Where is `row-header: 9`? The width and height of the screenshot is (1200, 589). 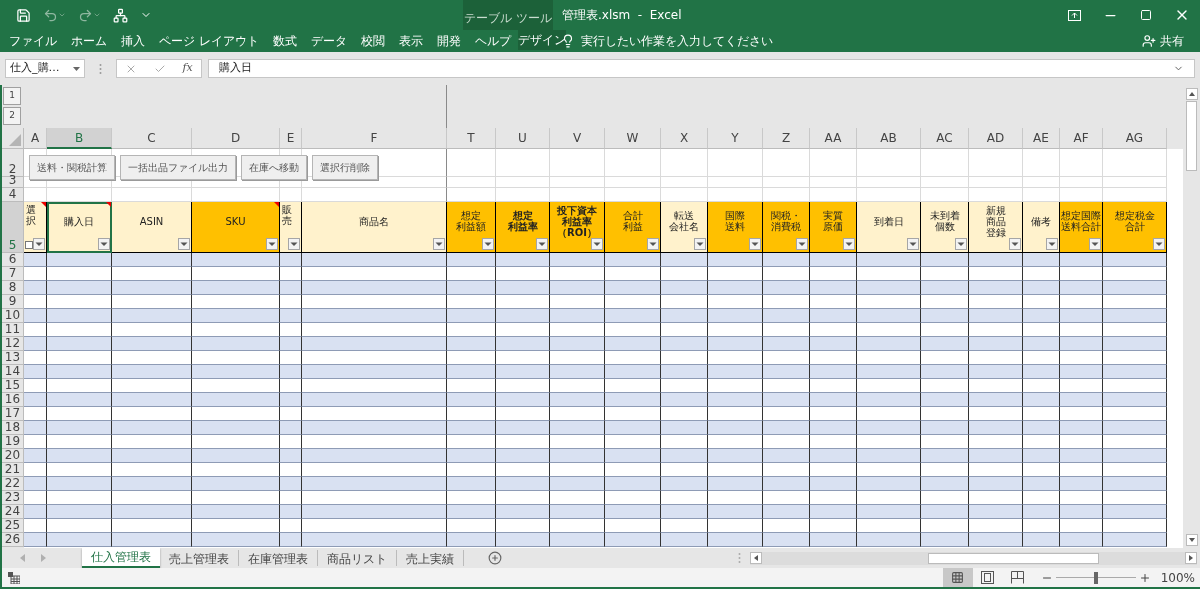
row-header: 9 is located at coordinates (13, 302).